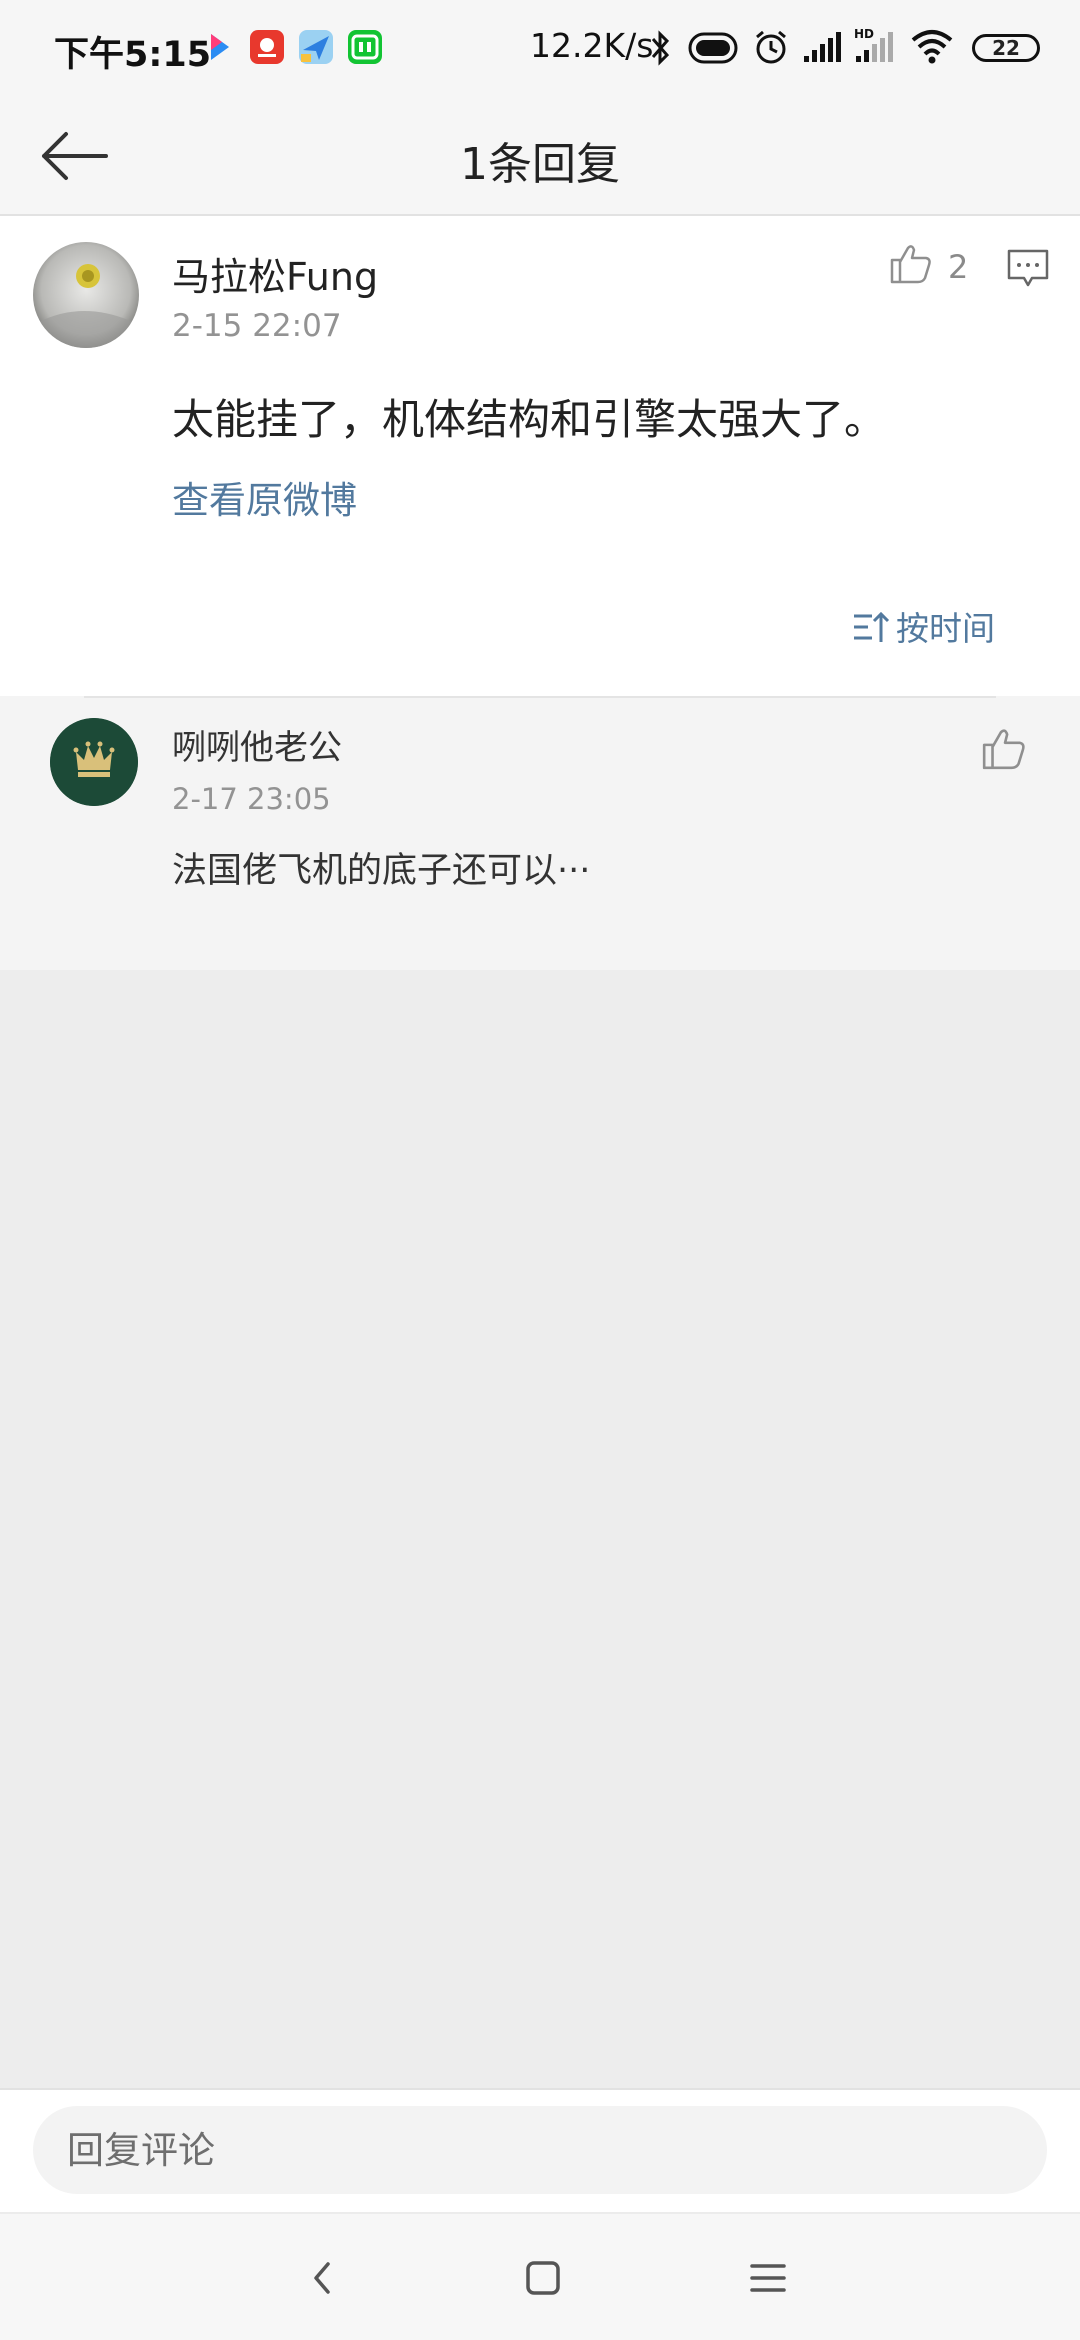  I want to click on divider, so click(540, 697).